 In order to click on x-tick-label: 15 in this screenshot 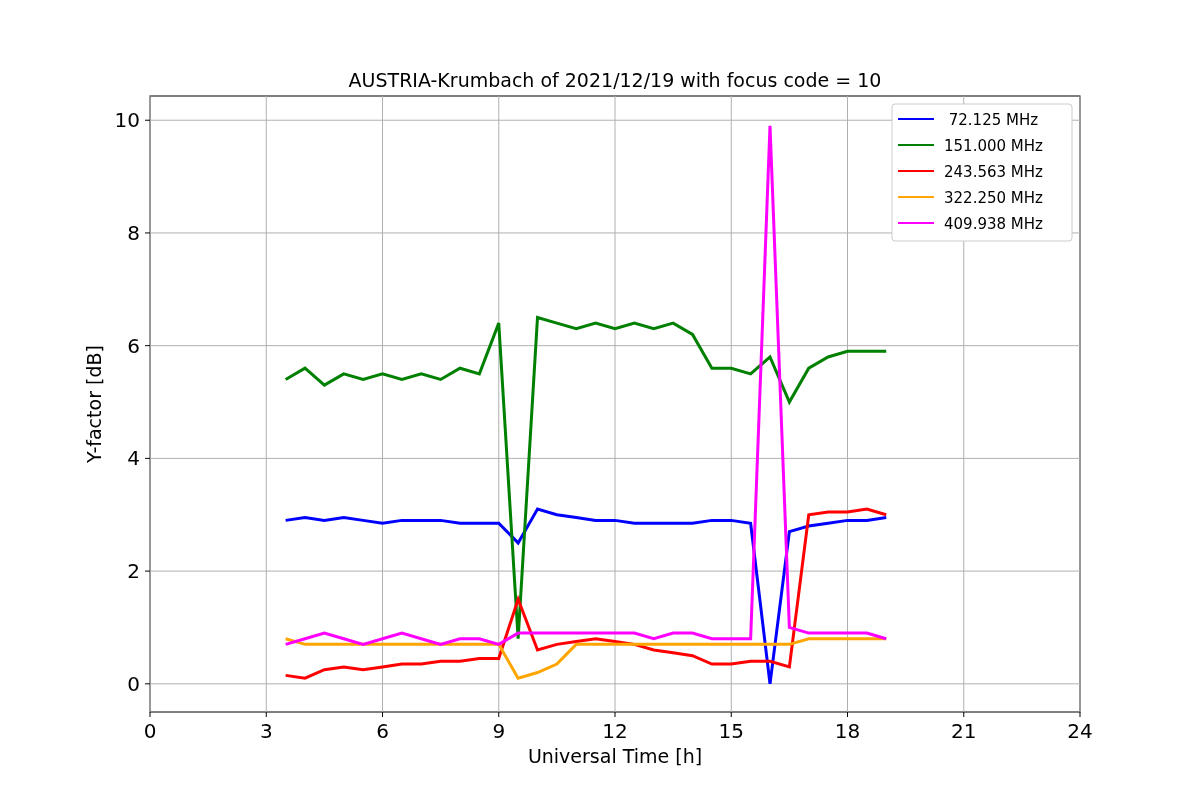, I will do `click(731, 731)`.